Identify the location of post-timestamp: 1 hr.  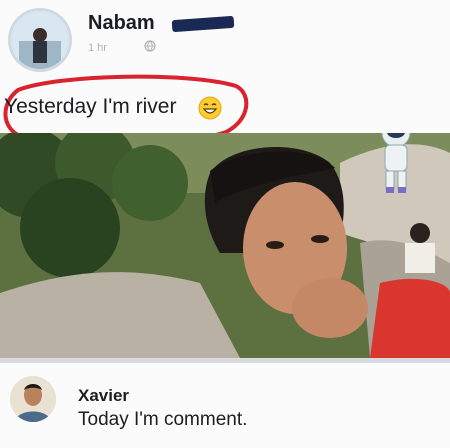
(97, 48).